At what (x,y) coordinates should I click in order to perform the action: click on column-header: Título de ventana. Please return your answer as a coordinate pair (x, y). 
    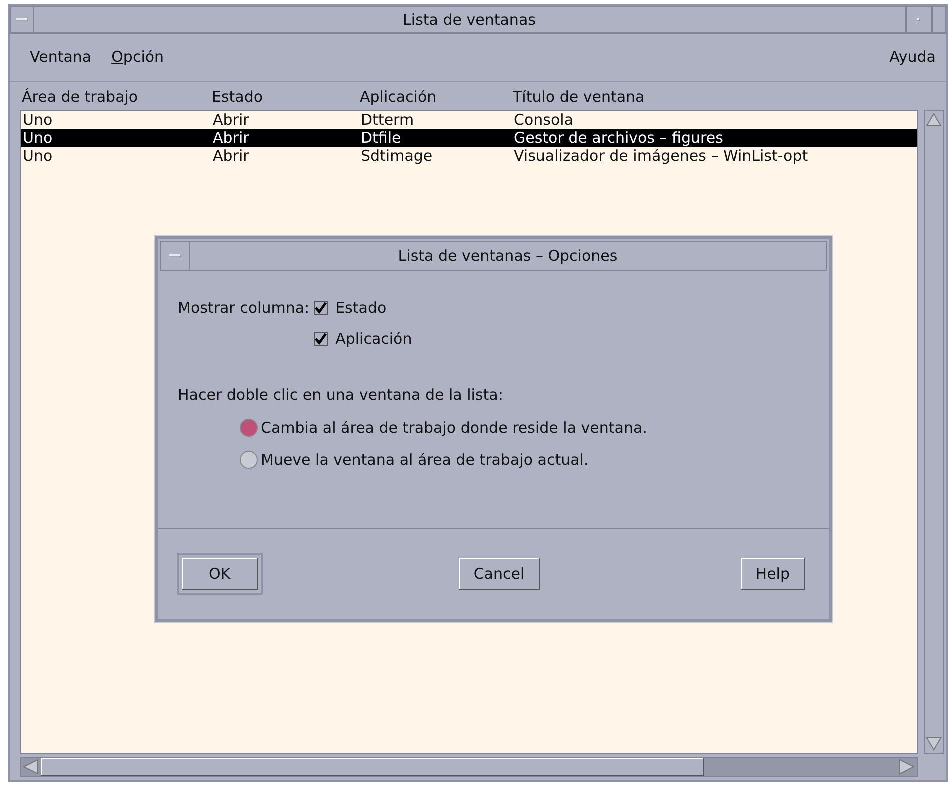
    Looking at the image, I should click on (579, 97).